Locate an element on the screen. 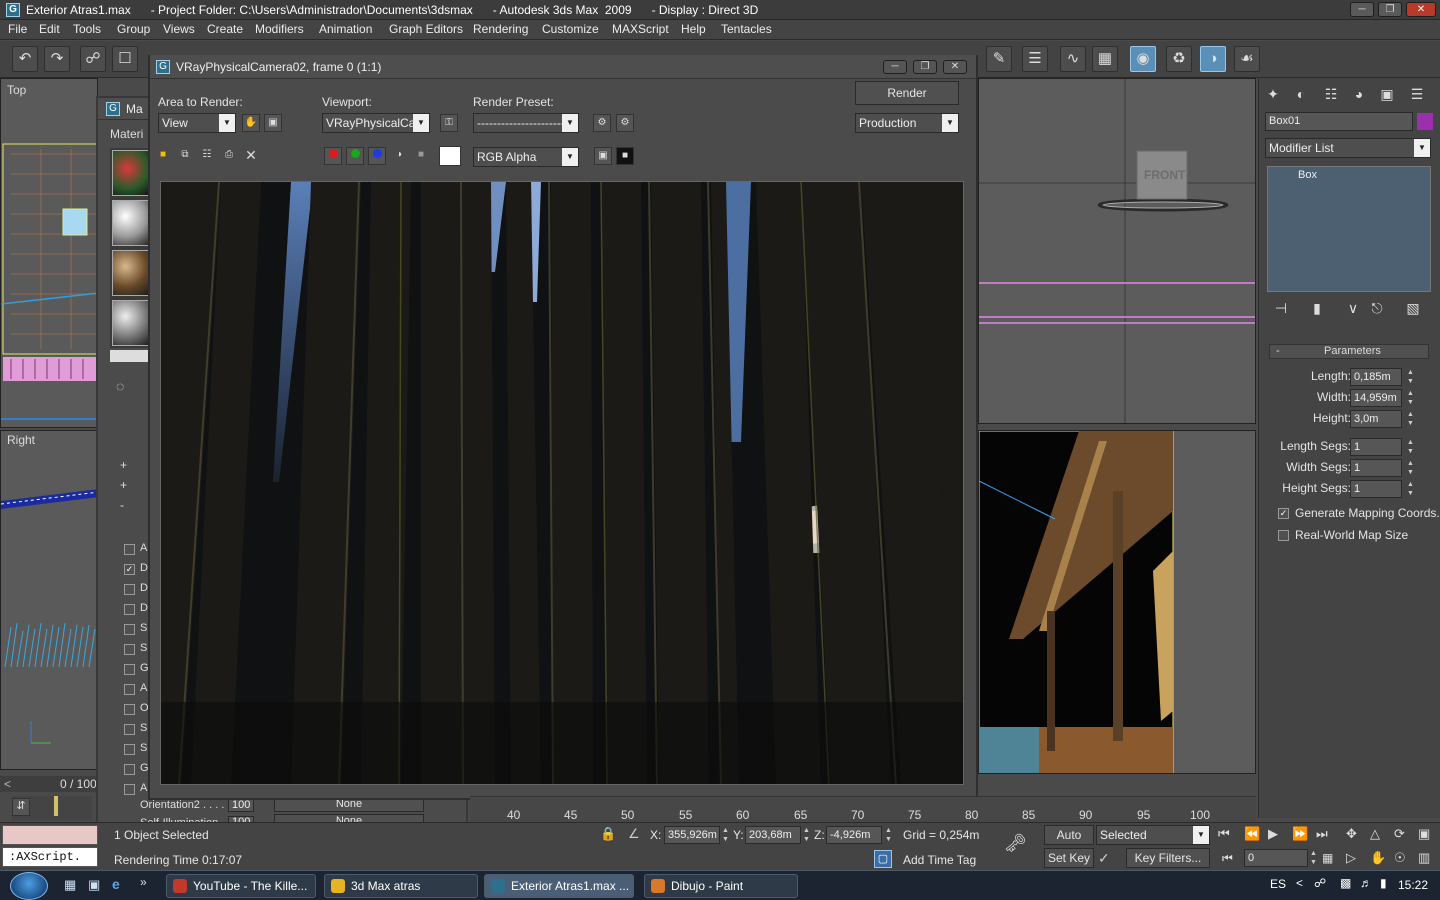 The image size is (1440, 900). time-config-icon: ▦ is located at coordinates (1327, 858).